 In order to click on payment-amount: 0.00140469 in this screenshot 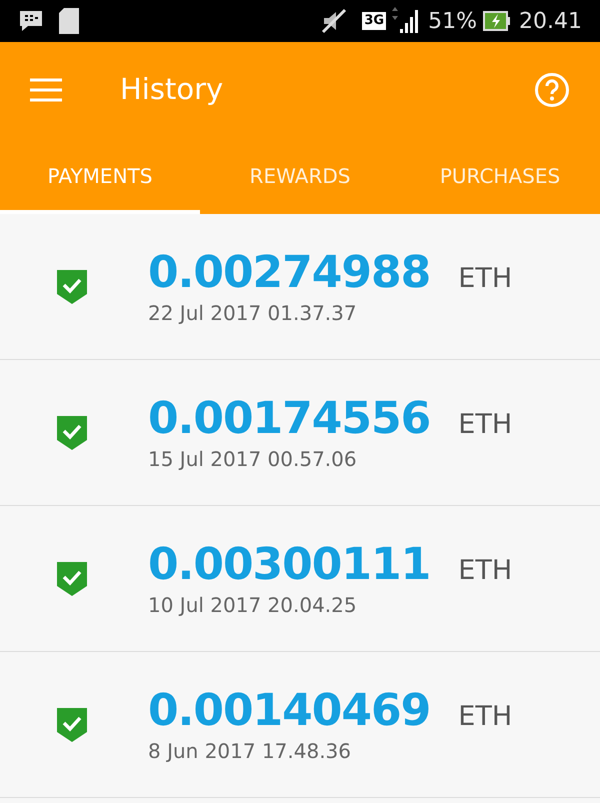, I will do `click(289, 711)`.